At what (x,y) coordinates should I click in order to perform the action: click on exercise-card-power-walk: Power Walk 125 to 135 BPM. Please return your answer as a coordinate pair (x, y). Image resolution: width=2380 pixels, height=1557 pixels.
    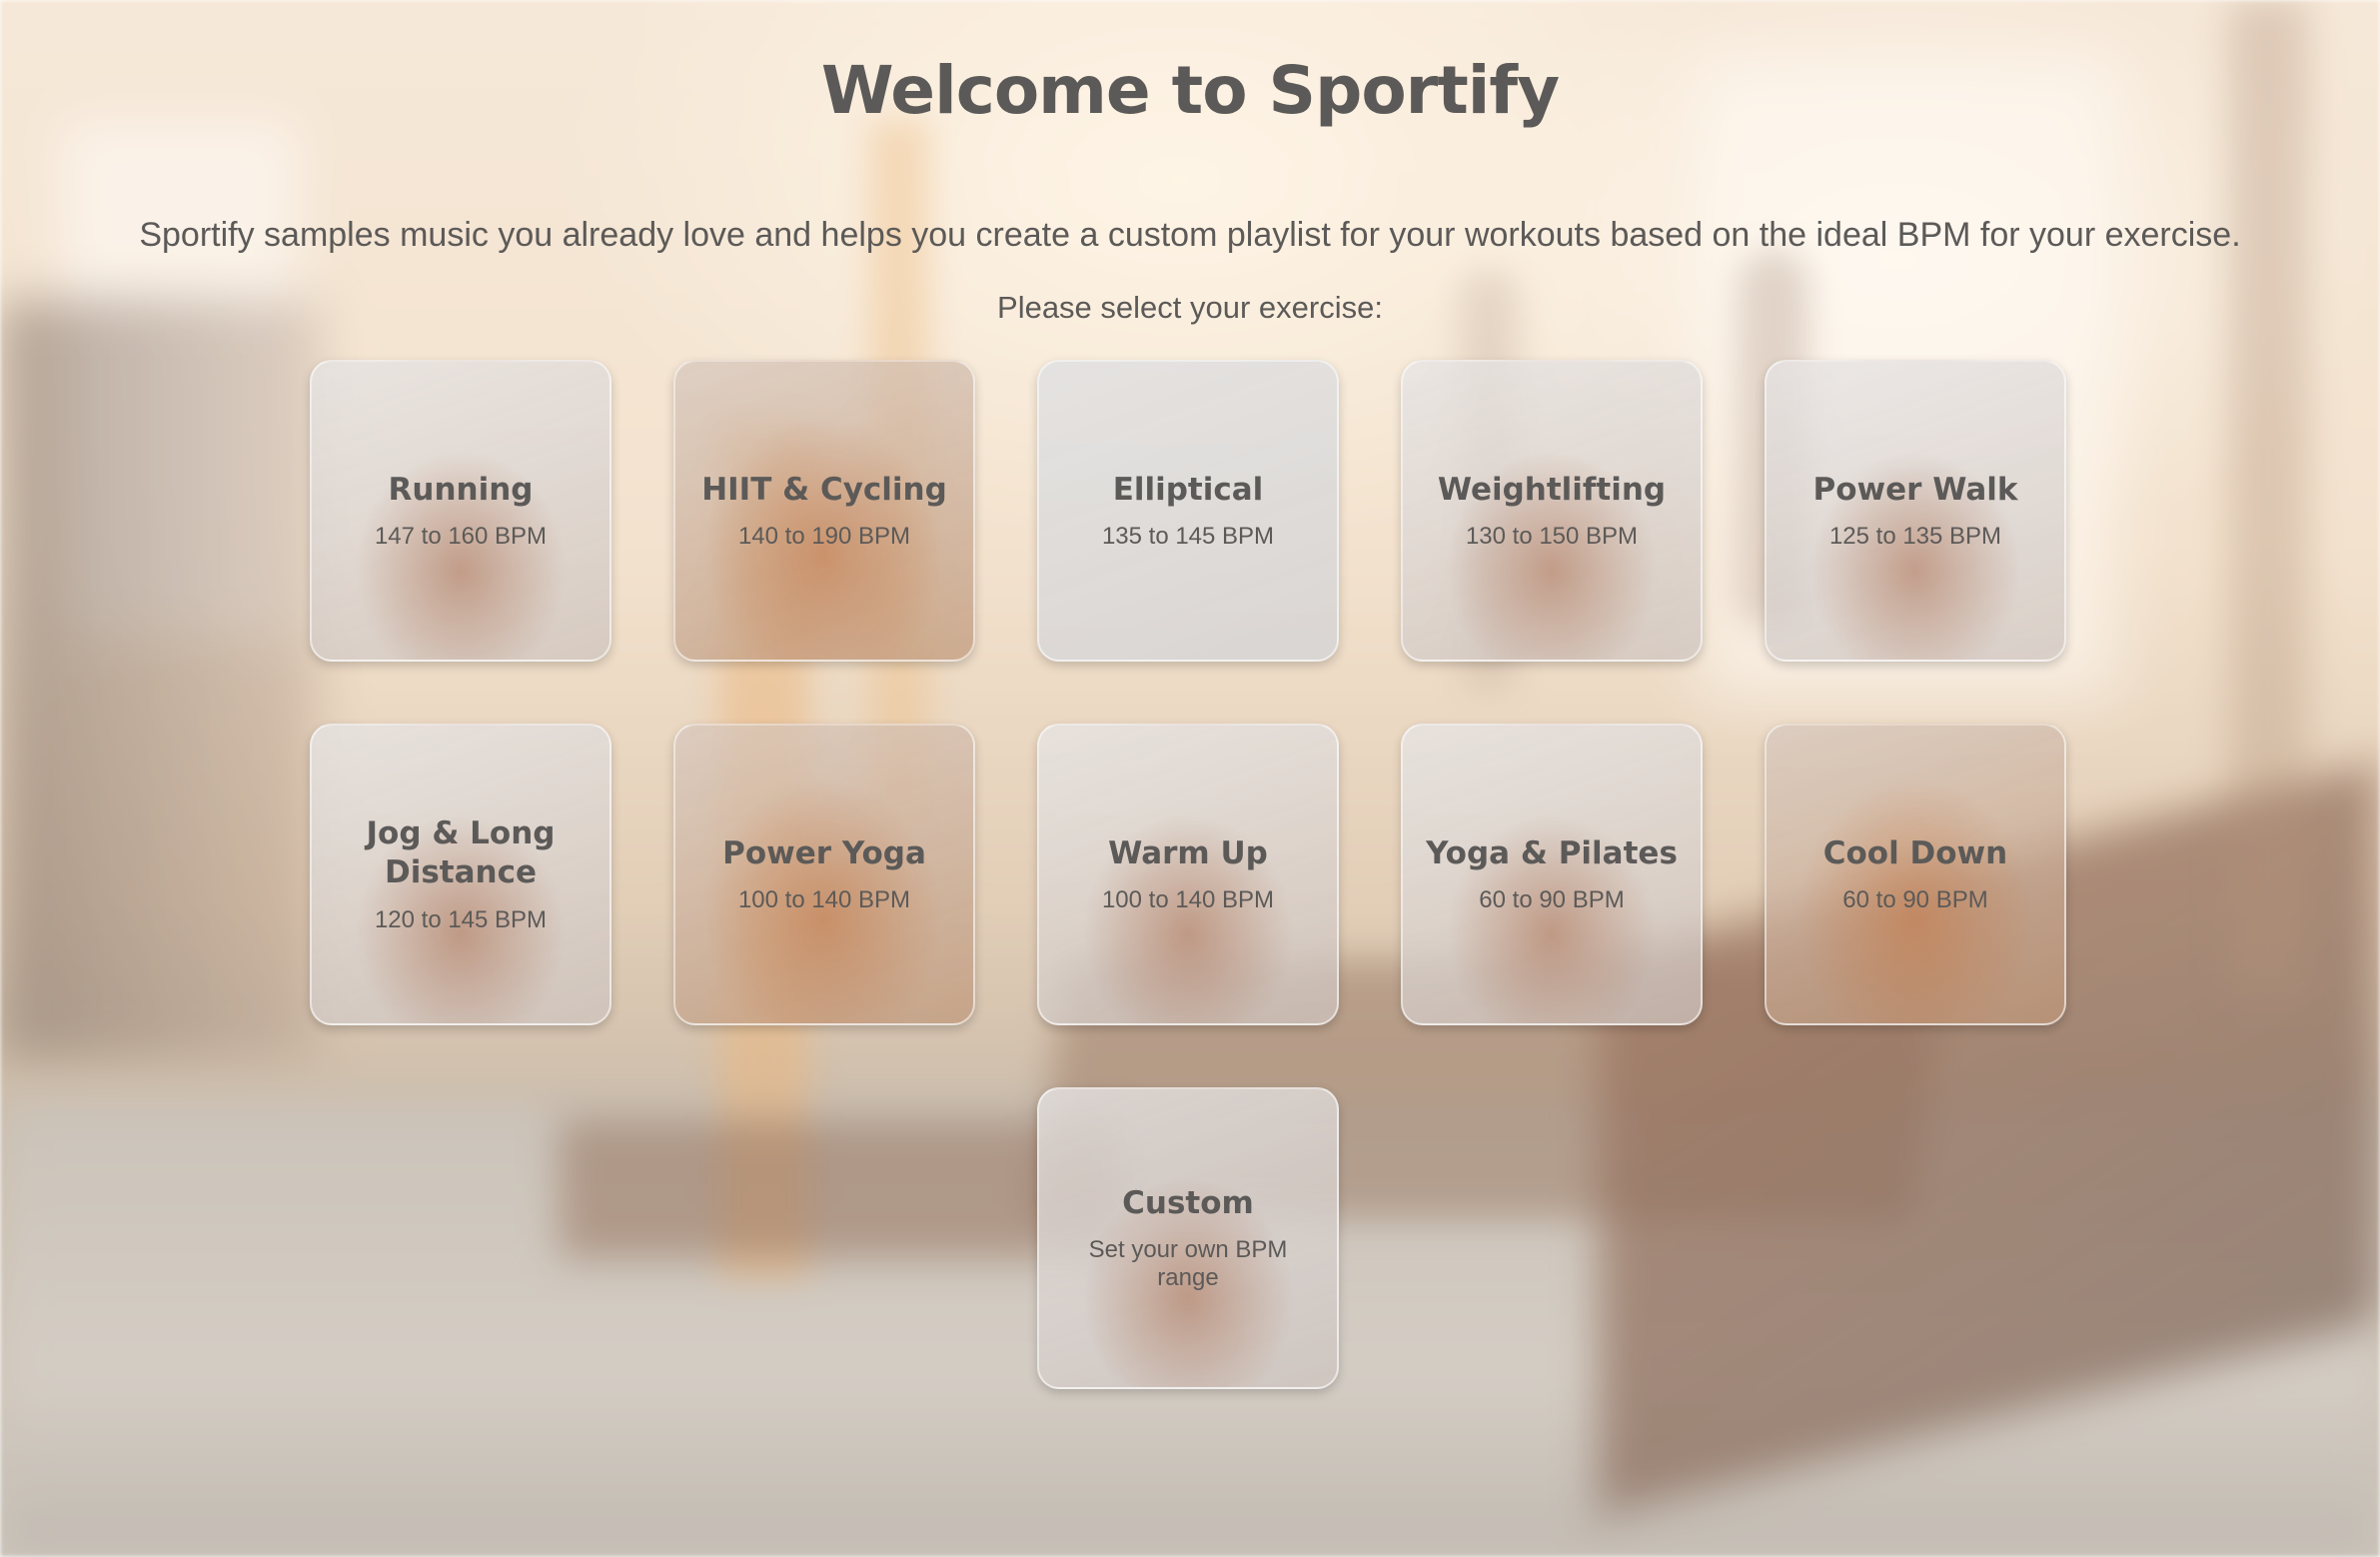
    Looking at the image, I should click on (1916, 511).